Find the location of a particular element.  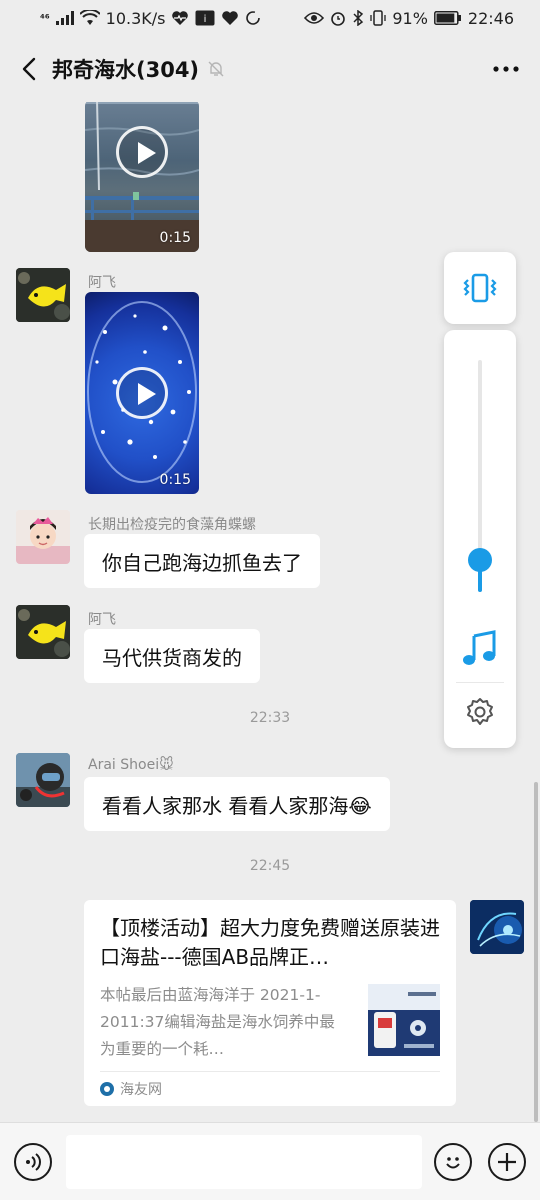

message-text: 马代供货商发的 is located at coordinates (172, 657).